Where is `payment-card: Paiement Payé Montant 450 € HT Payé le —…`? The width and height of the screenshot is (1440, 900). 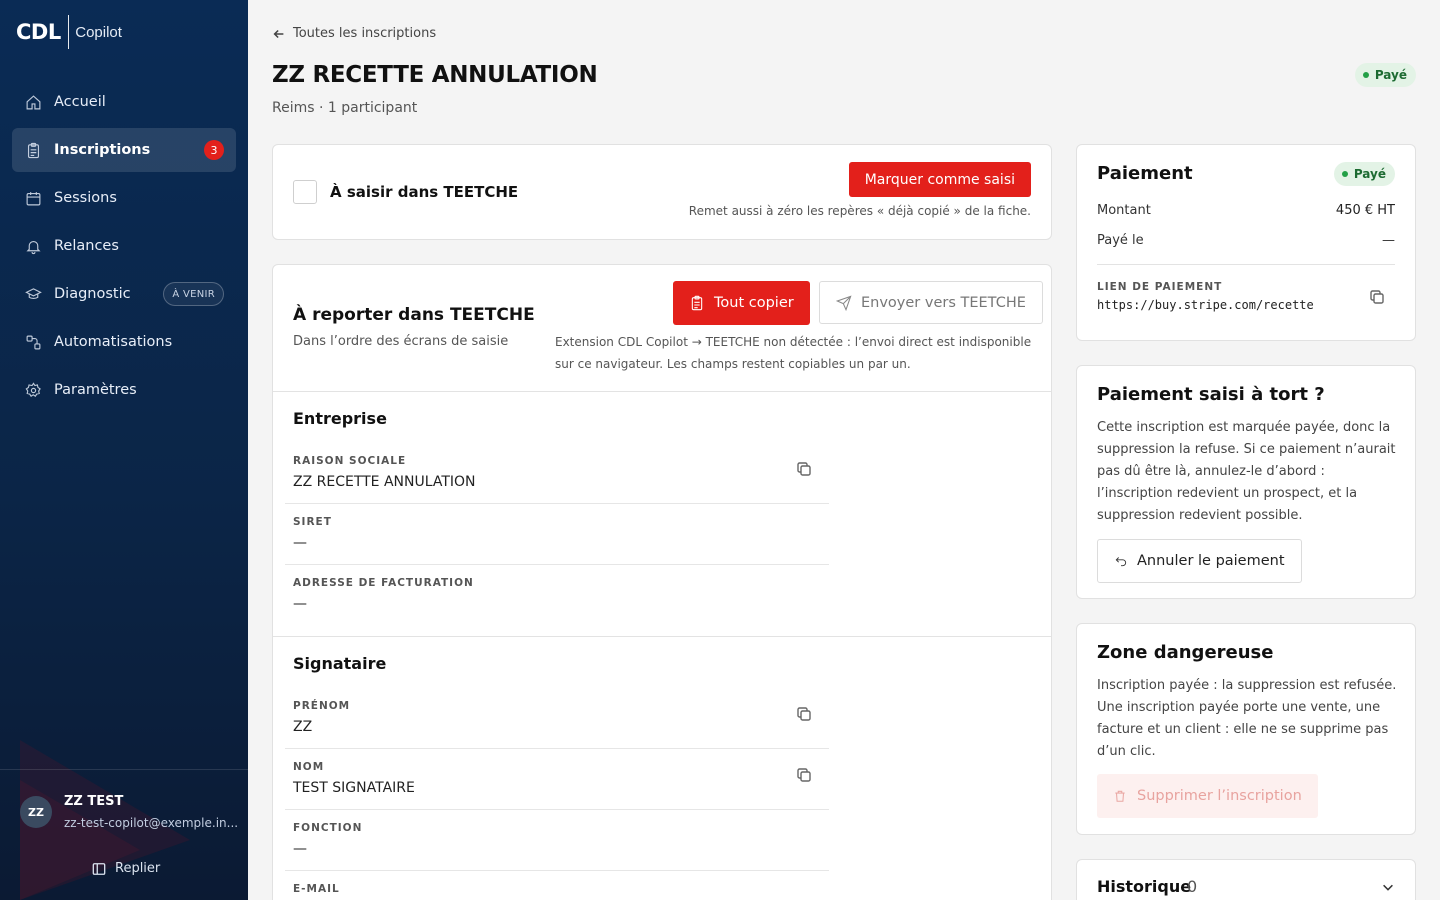 payment-card: Paiement Payé Montant 450 € HT Payé le —… is located at coordinates (1246, 242).